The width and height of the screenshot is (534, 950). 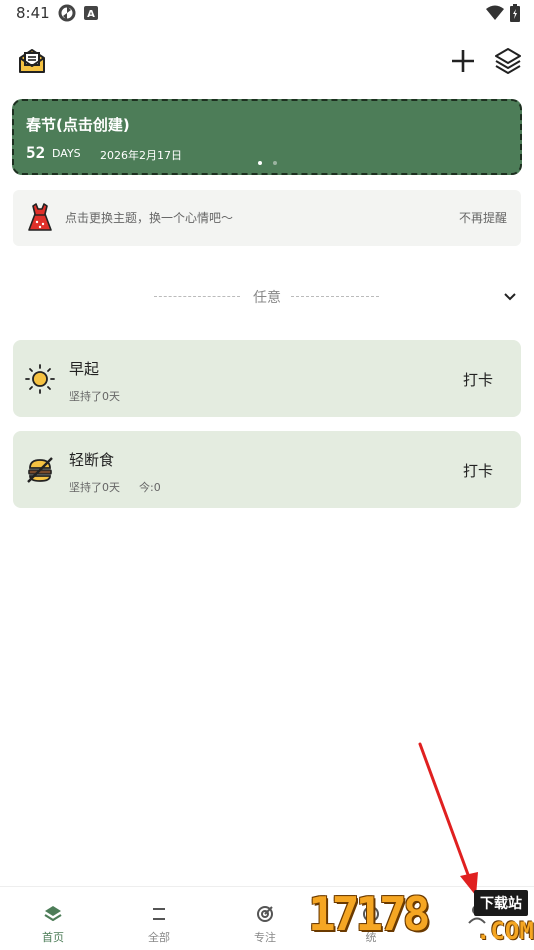 I want to click on nav-item-stats: 统, so click(x=371, y=918).